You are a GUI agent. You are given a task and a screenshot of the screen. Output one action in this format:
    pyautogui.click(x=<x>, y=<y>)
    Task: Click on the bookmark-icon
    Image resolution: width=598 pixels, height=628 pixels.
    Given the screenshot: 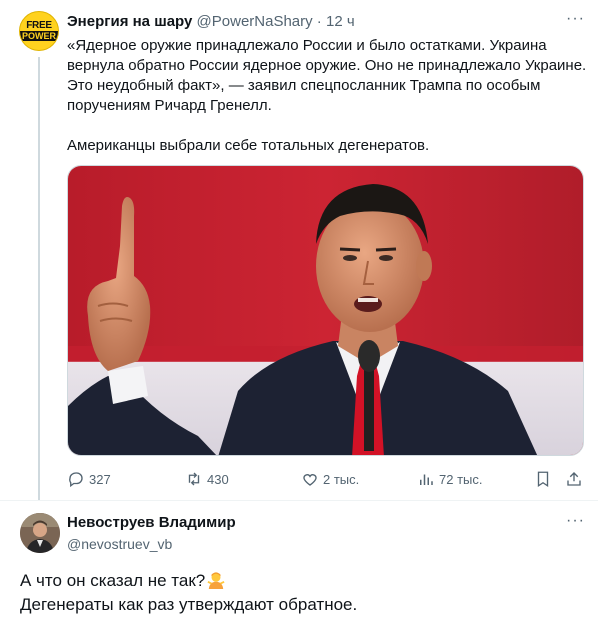 What is the action you would take?
    pyautogui.click(x=543, y=479)
    